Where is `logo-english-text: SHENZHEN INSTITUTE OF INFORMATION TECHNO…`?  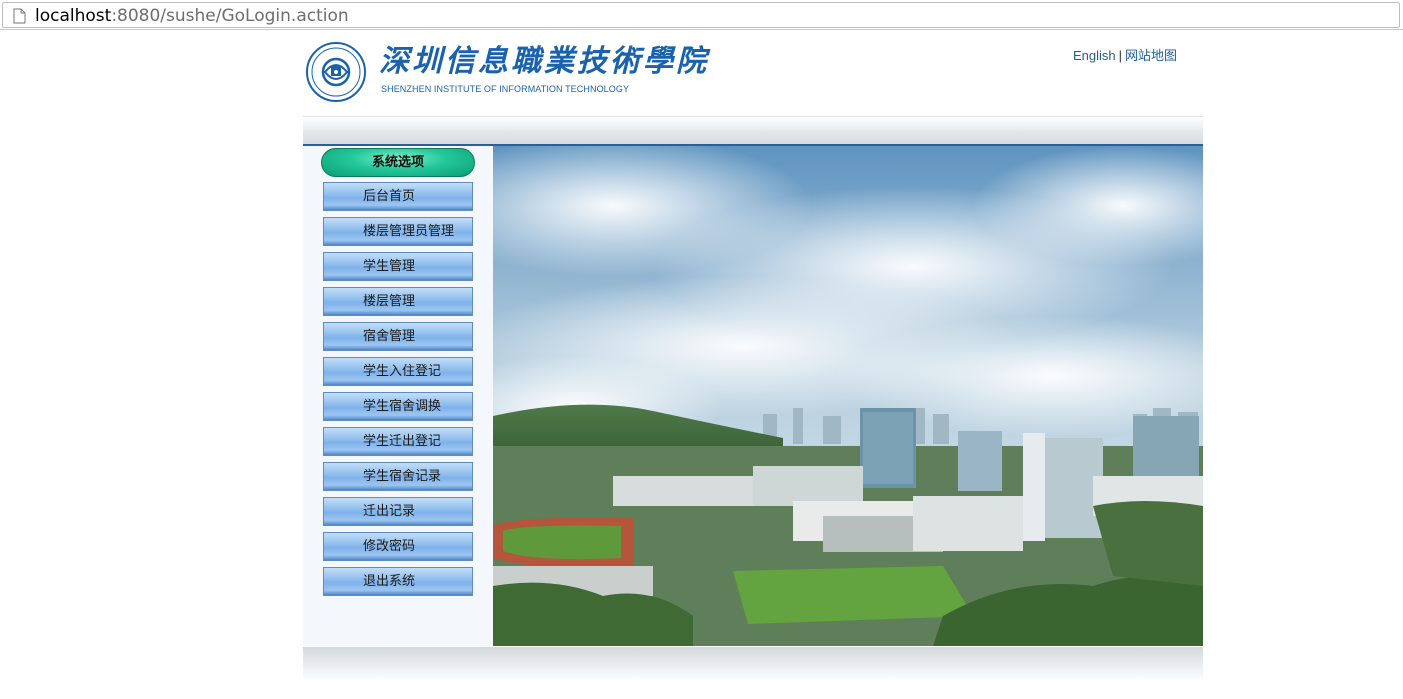
logo-english-text: SHENZHEN INSTITUTE OF INFORMATION TECHNO… is located at coordinates (505, 89).